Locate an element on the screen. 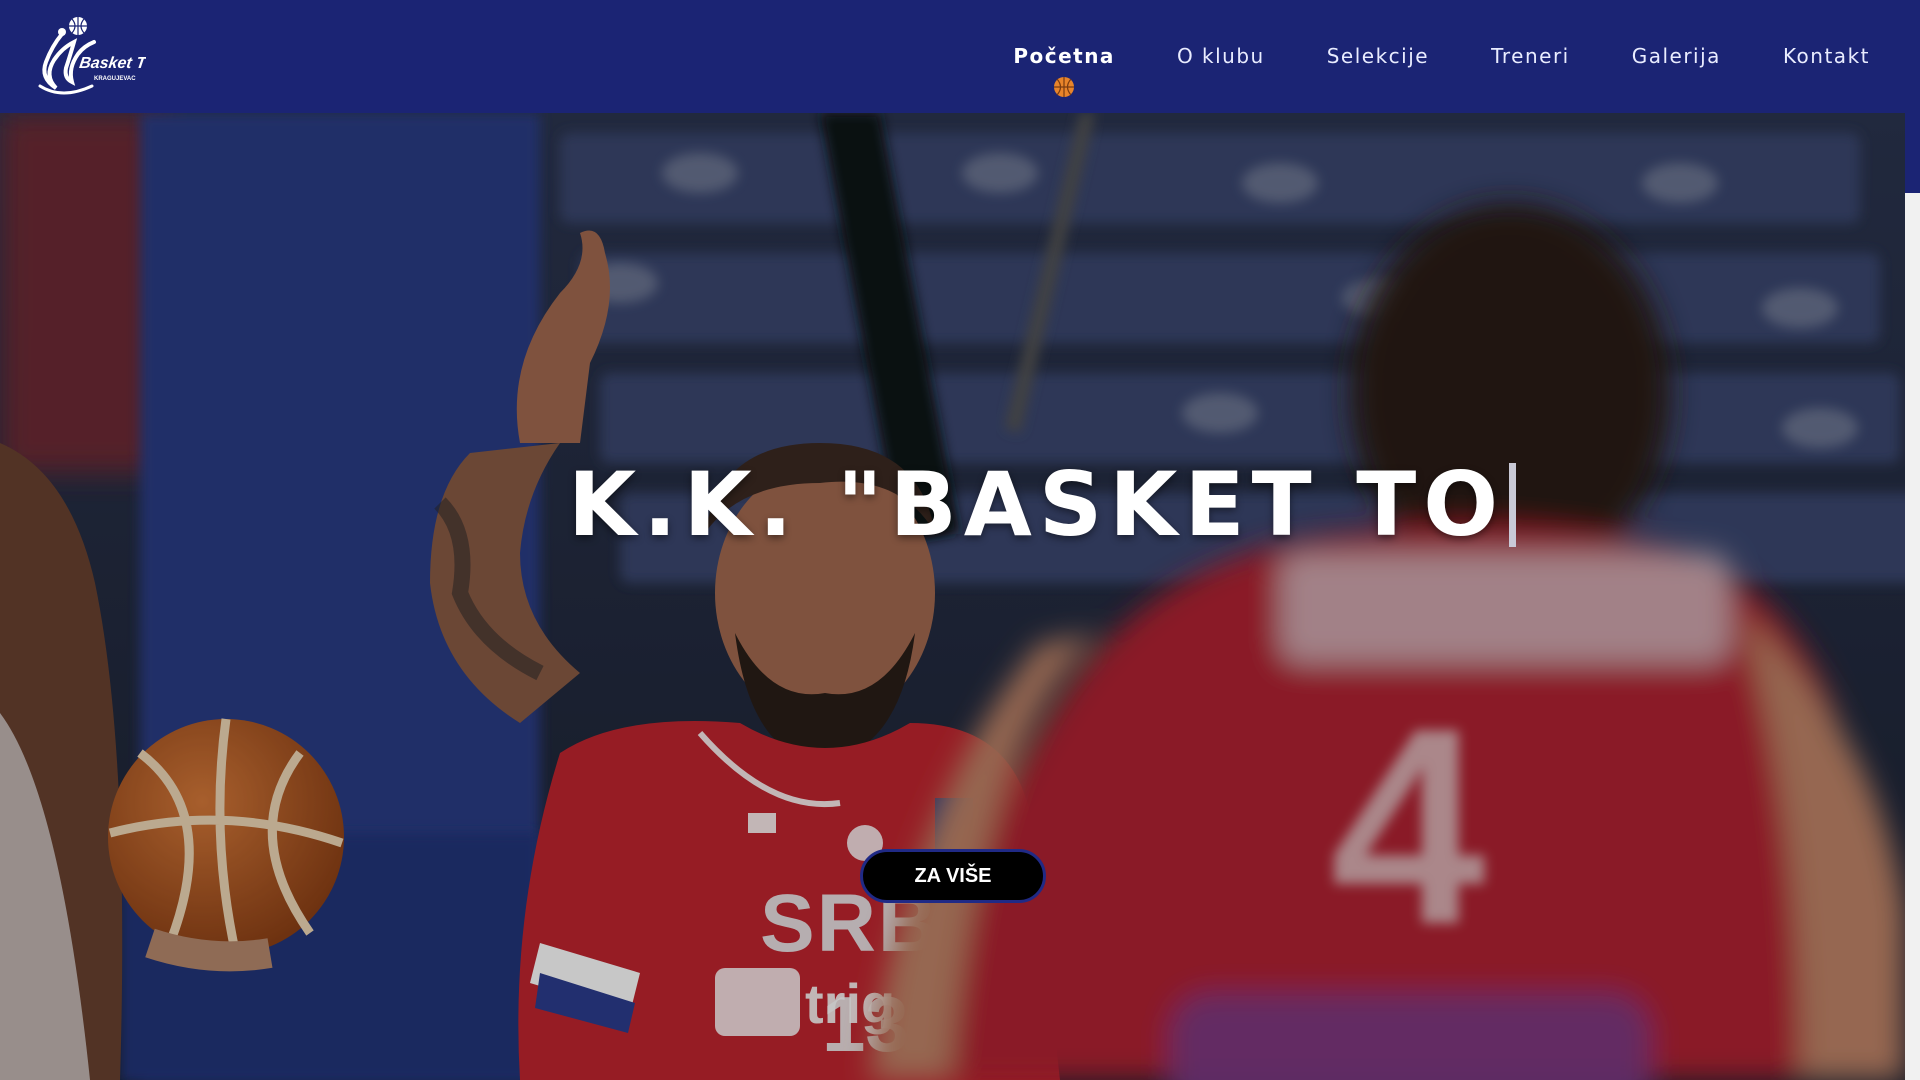  nav-item-galerija: Galerija is located at coordinates (1676, 34).